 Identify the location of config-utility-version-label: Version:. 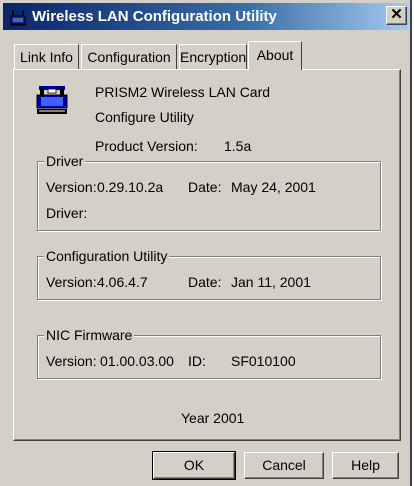
(71, 282).